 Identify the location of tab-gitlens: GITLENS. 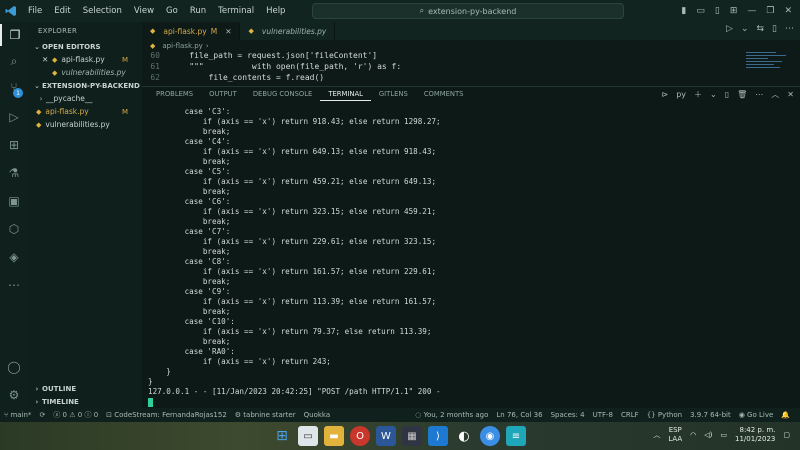
(393, 94).